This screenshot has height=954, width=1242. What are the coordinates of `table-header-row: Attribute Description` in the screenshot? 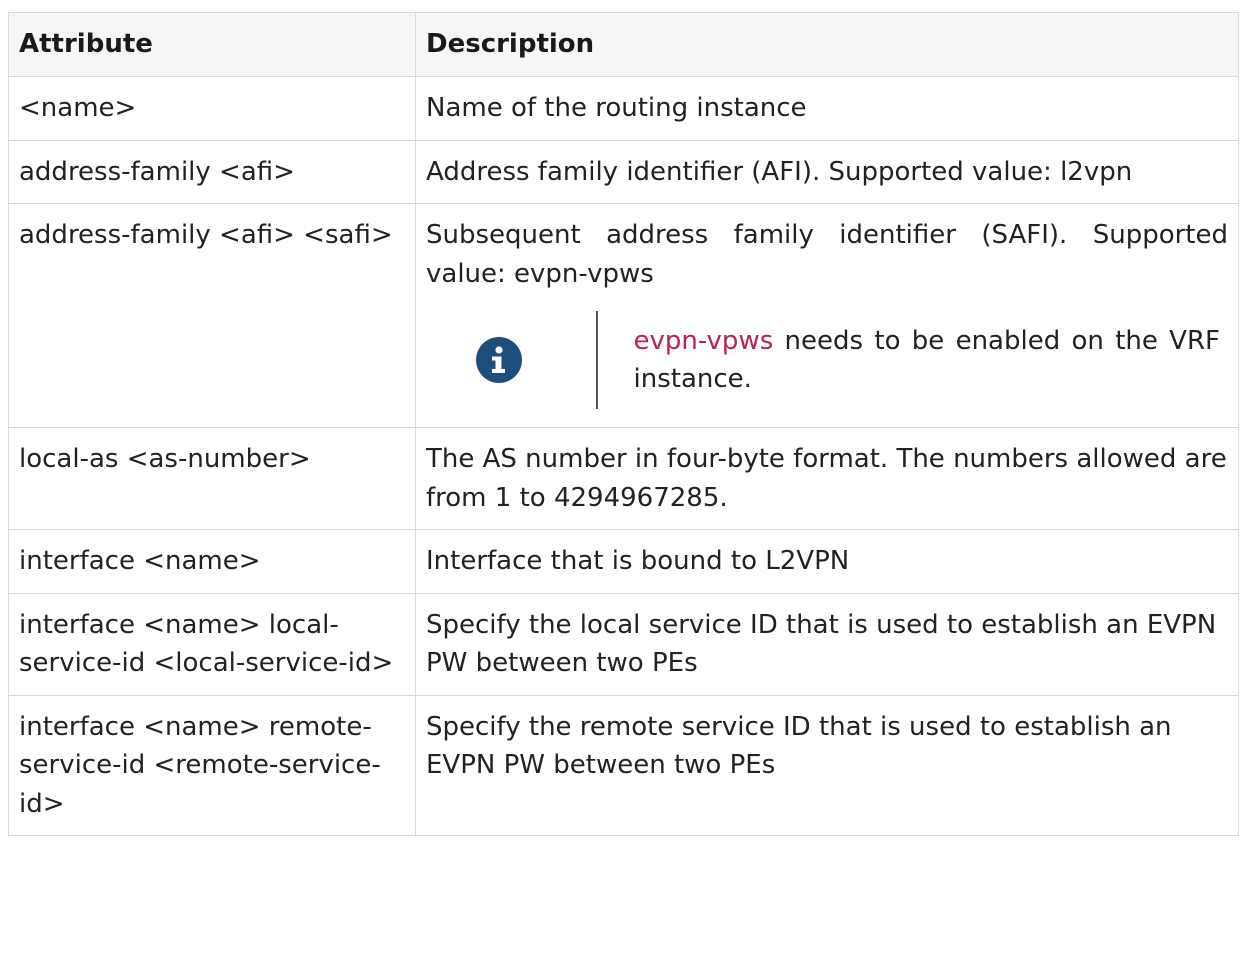 It's located at (623, 44).